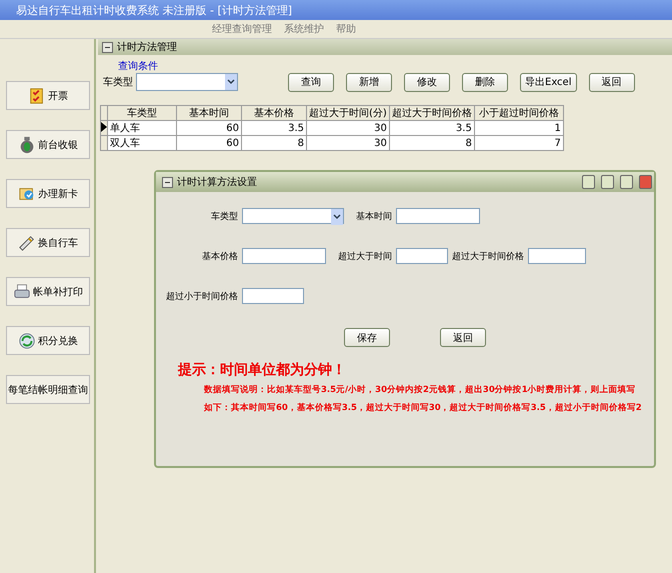 The height and width of the screenshot is (573, 672). What do you see at coordinates (242, 29) in the screenshot?
I see `menu-item: 经理查询管理` at bounding box center [242, 29].